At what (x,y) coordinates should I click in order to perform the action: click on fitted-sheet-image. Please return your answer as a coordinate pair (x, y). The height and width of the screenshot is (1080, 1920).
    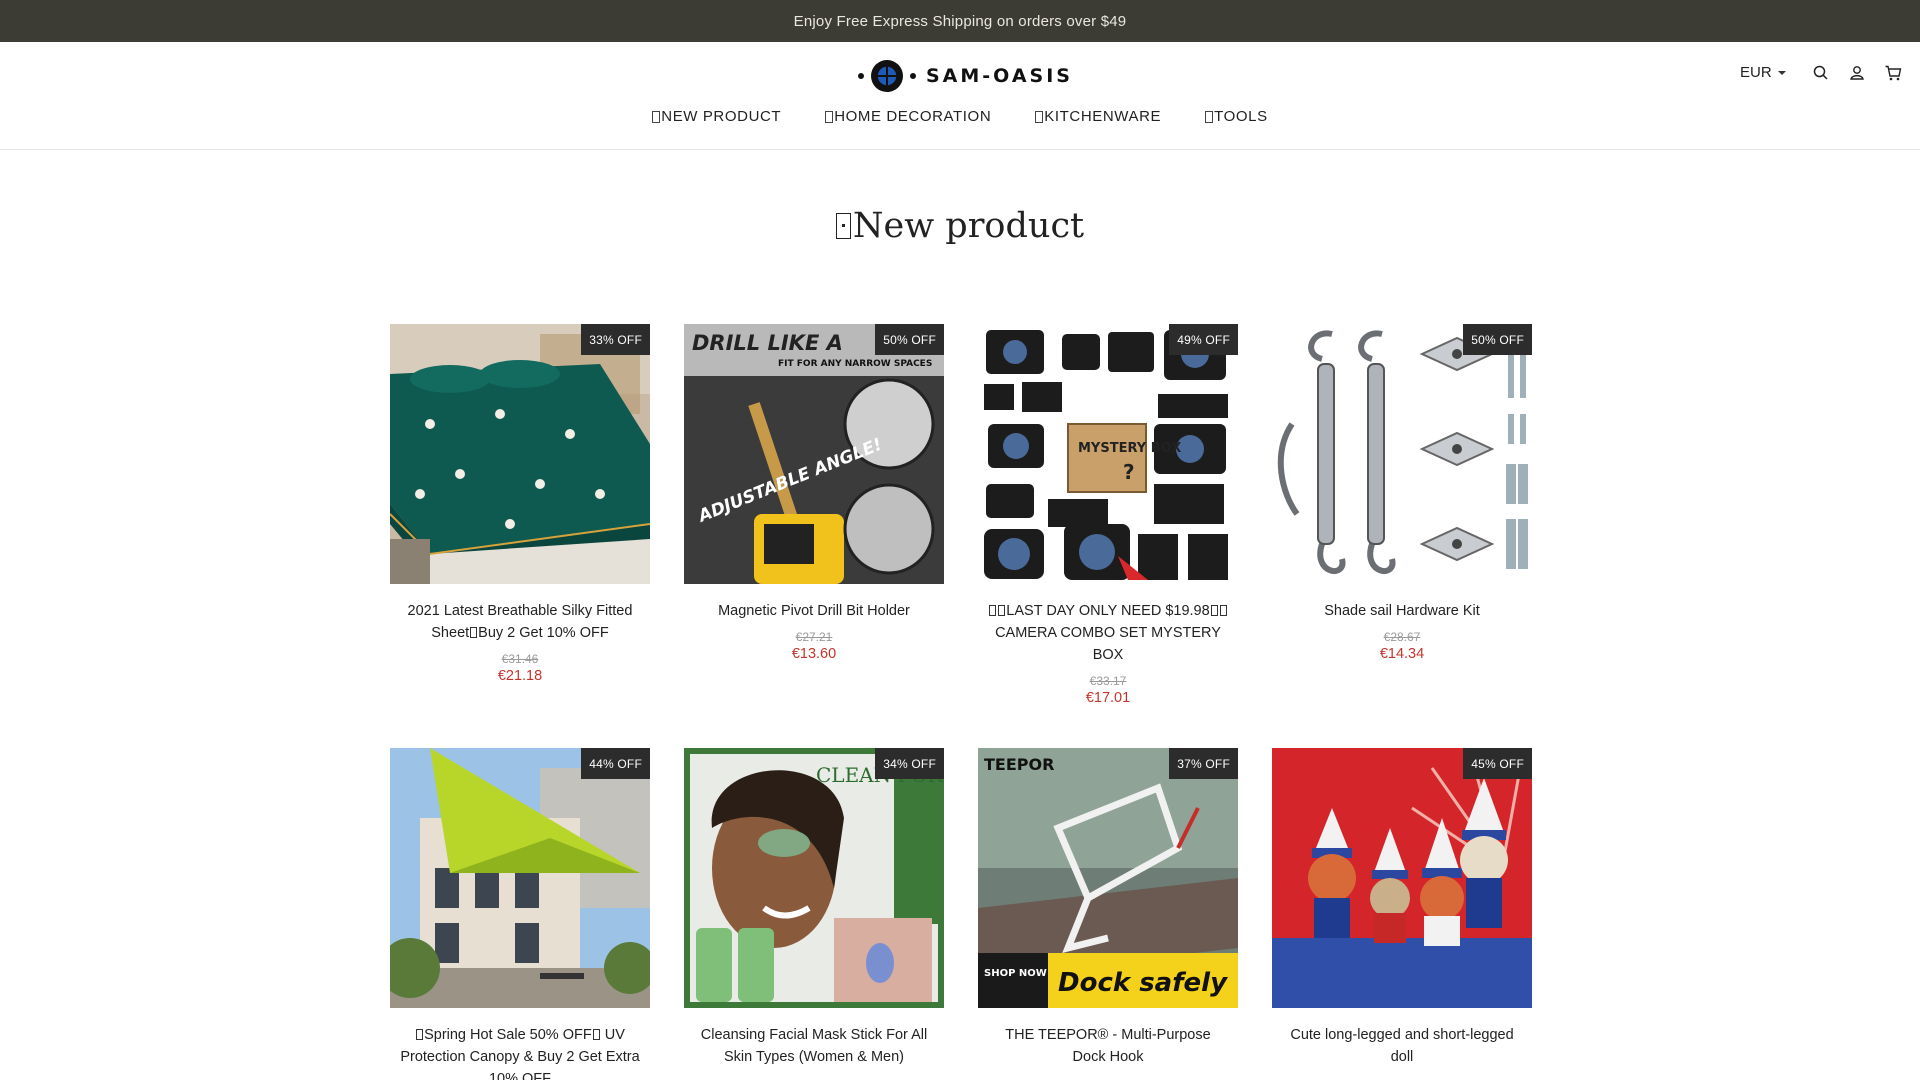
    Looking at the image, I should click on (520, 454).